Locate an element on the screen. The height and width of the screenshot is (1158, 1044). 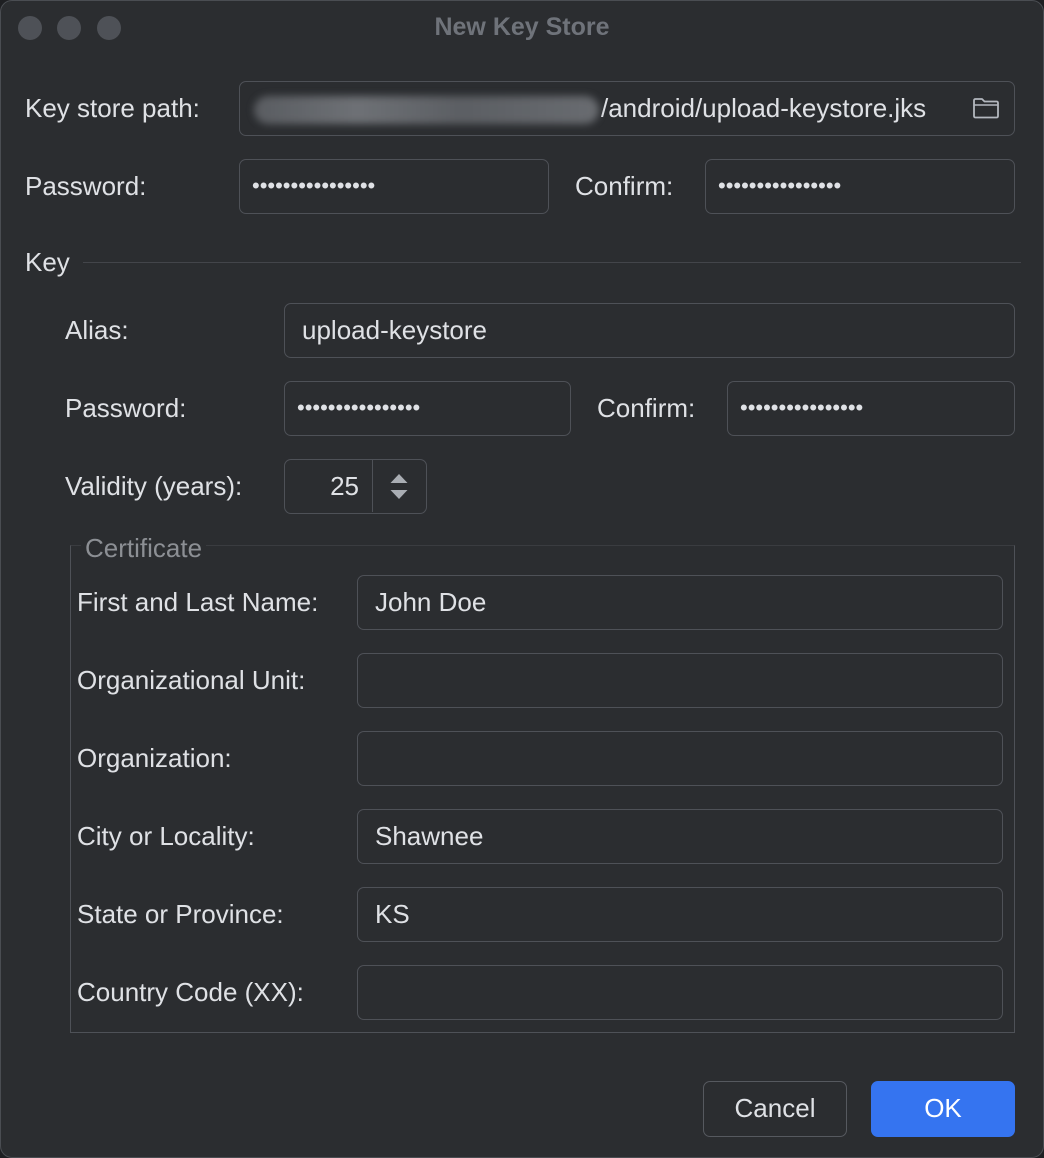
key-section-divider is located at coordinates (552, 262).